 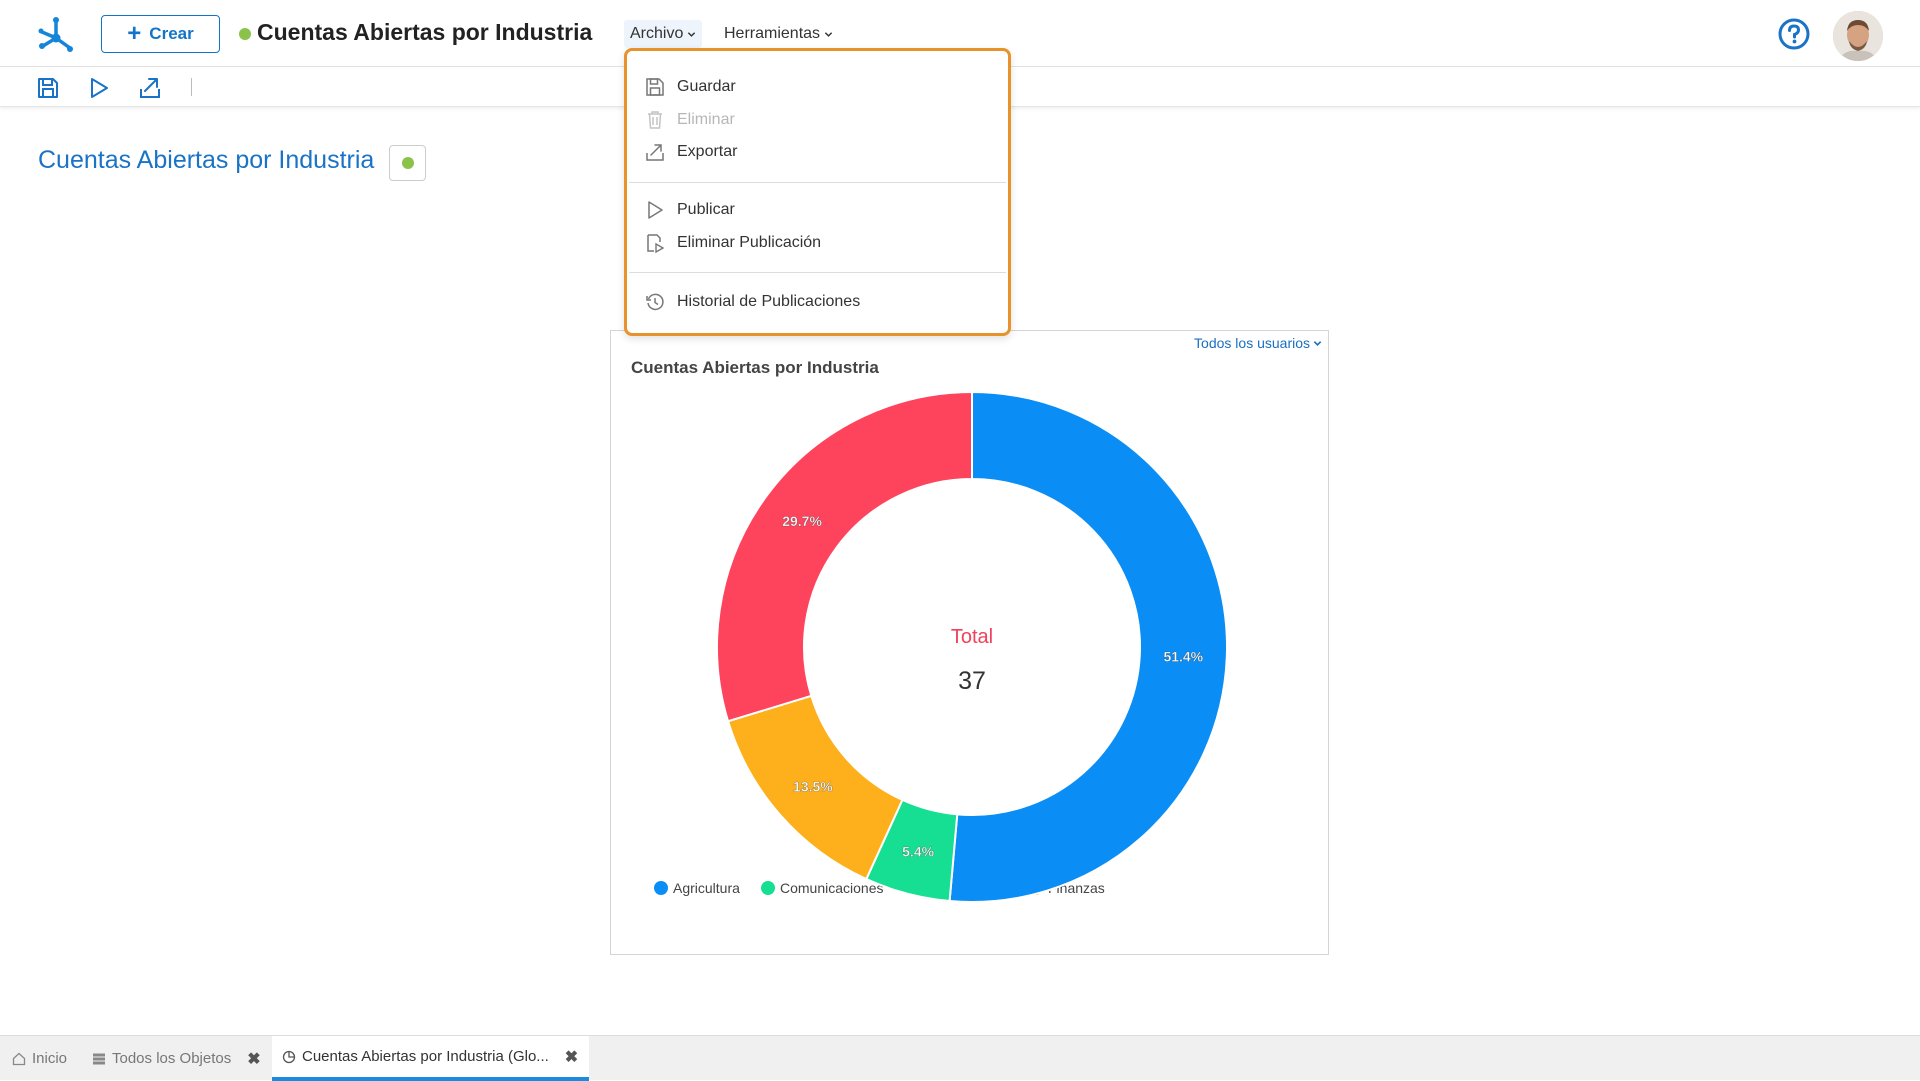 I want to click on center-label: Total, so click(x=972, y=637).